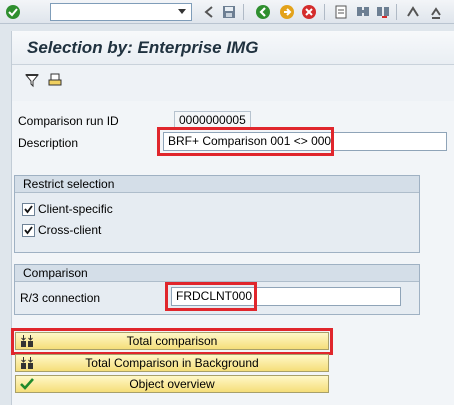  I want to click on rfc-connection-highlight, so click(211, 296).